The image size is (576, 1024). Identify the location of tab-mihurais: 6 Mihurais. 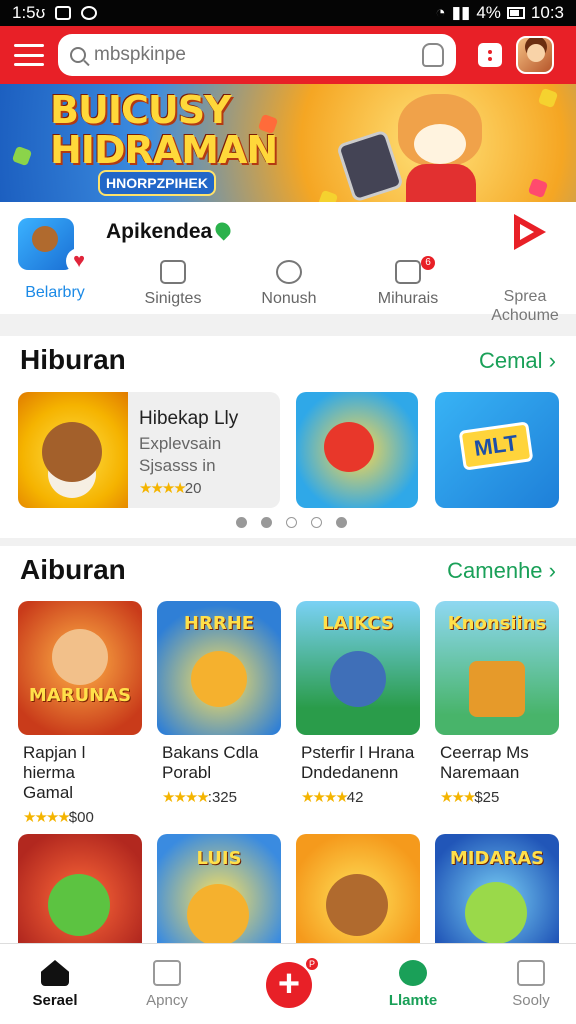
(408, 281).